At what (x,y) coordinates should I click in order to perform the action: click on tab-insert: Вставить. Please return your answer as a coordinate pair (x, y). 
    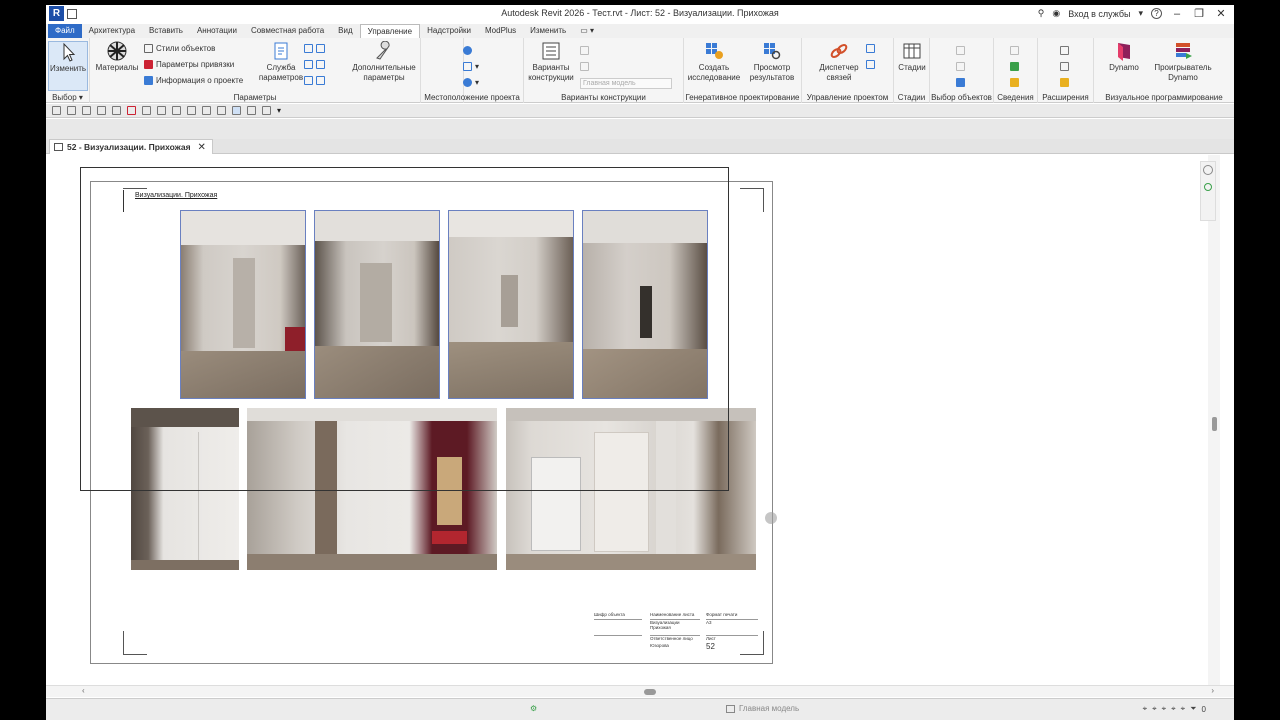
    Looking at the image, I should click on (166, 31).